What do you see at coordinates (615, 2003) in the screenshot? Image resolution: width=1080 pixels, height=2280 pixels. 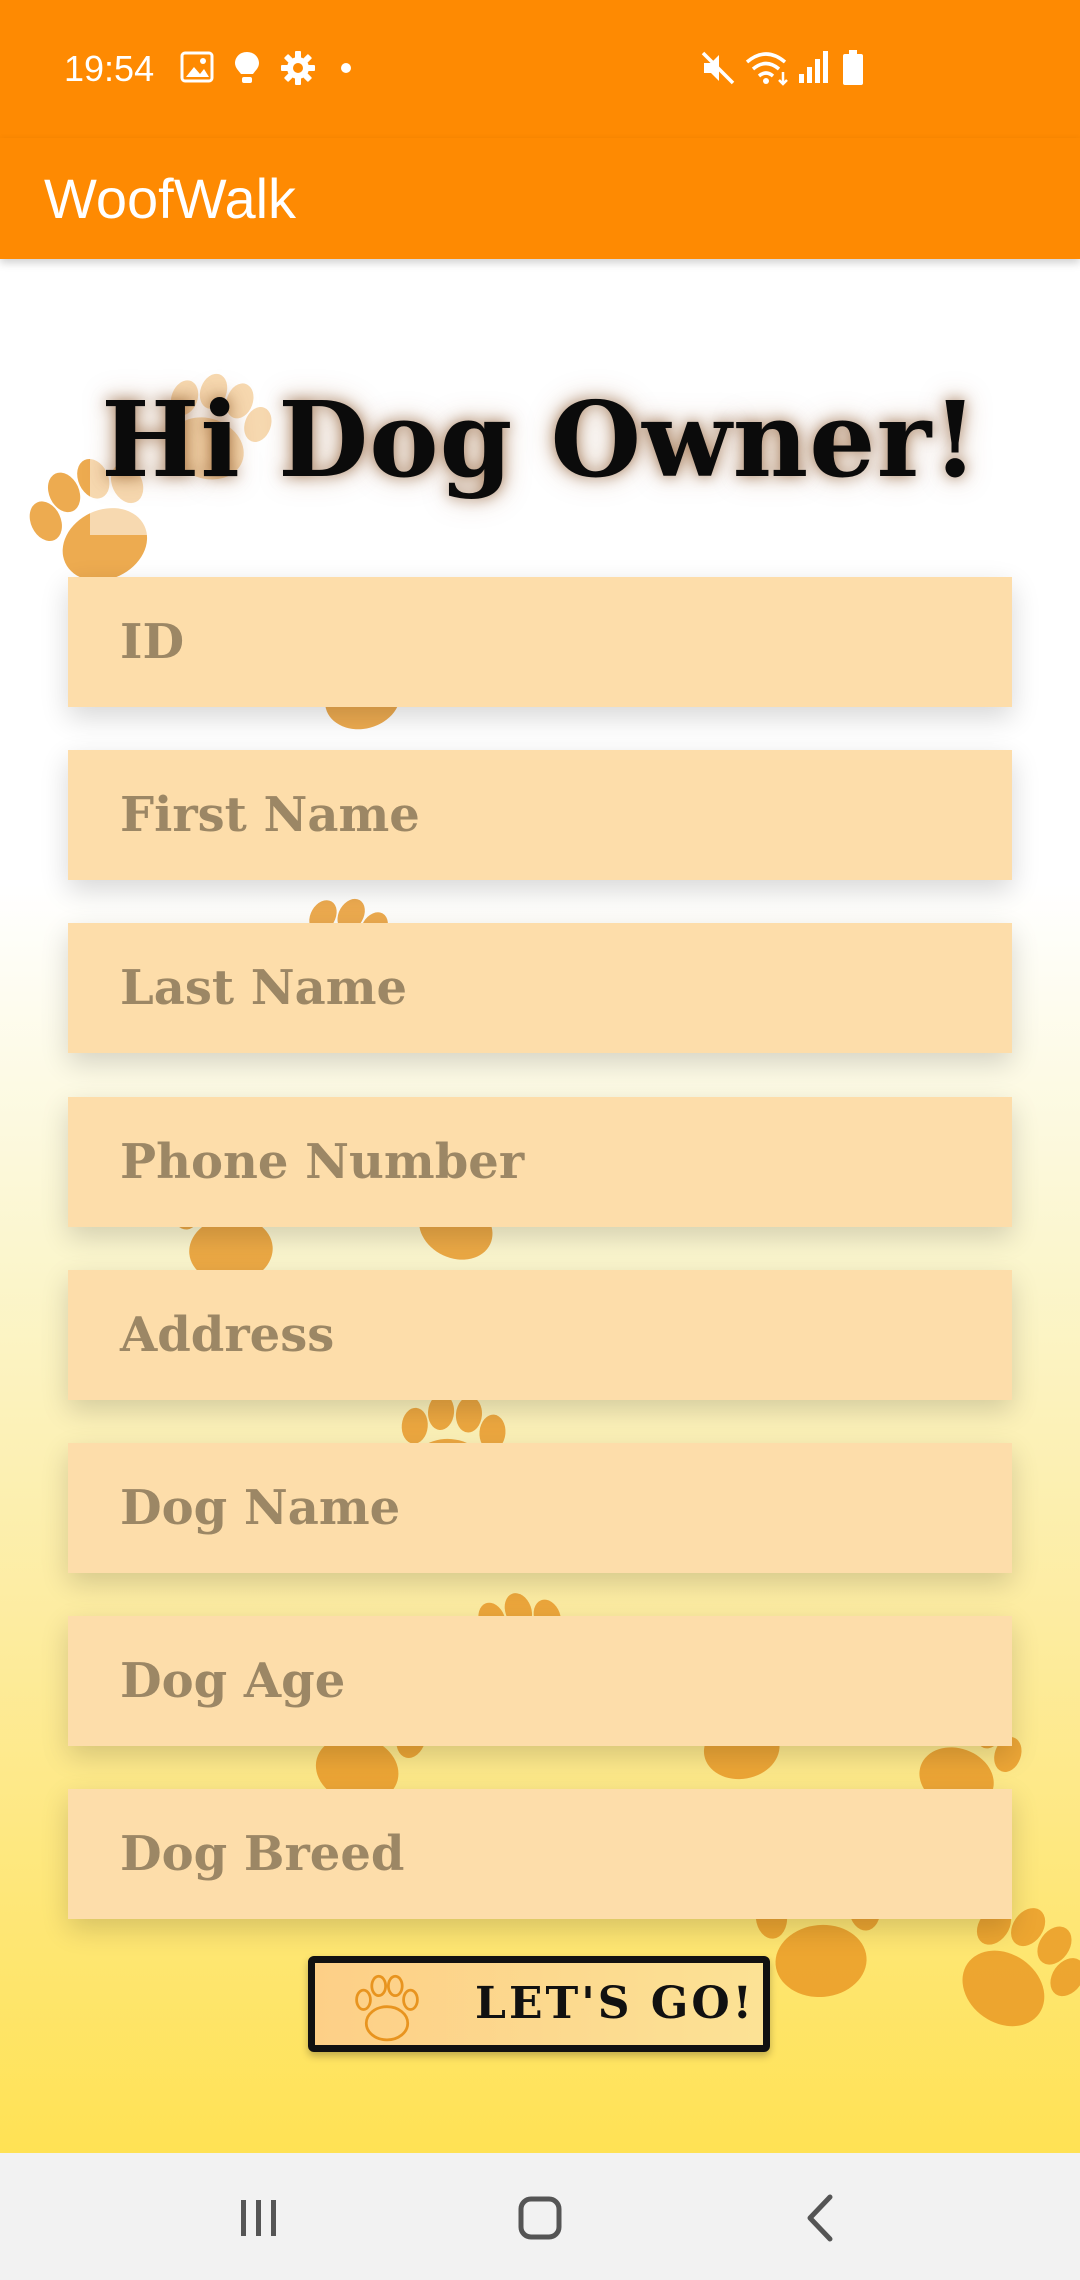 I see `lets-go-label: LET'S GO!` at bounding box center [615, 2003].